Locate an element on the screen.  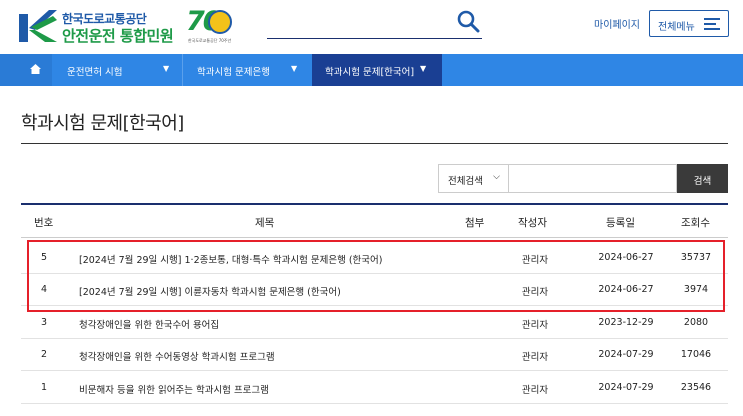
table-top-border is located at coordinates (374, 204).